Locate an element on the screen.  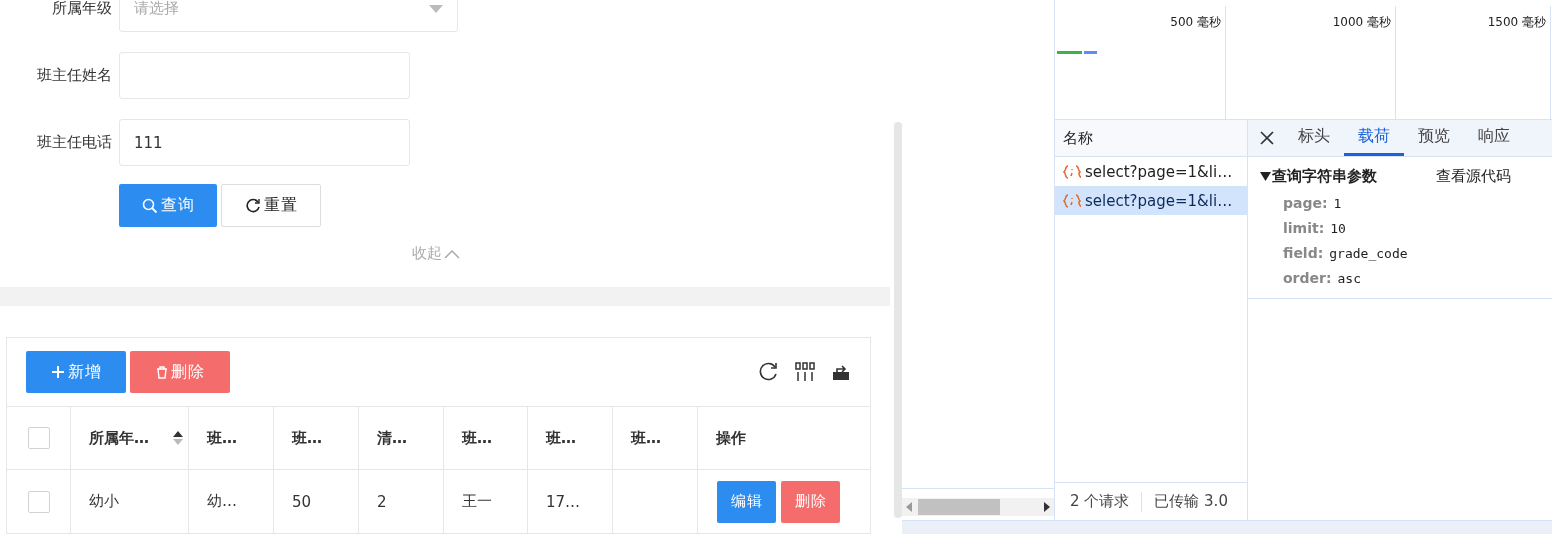
reset-button: 重置 is located at coordinates (271, 205).